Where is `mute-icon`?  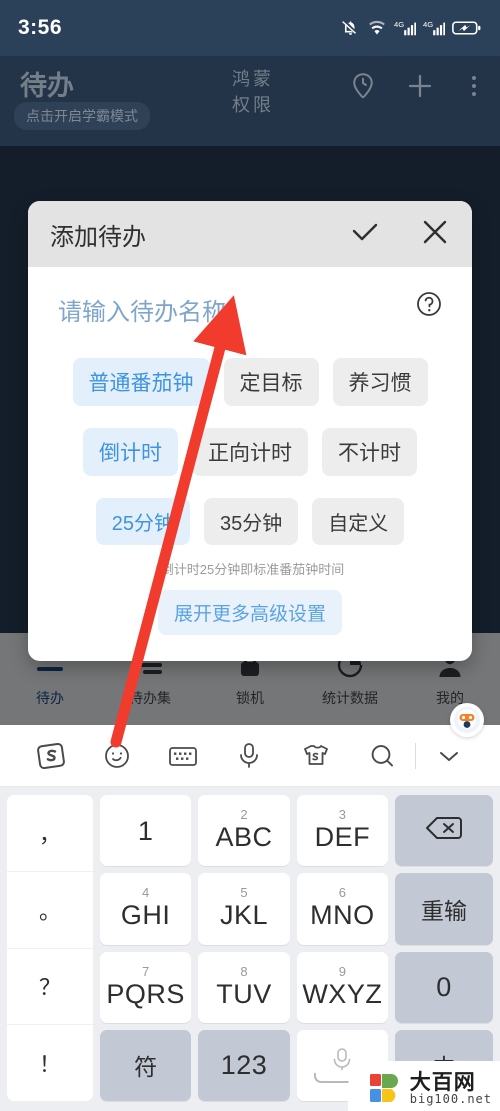
mute-icon is located at coordinates (349, 27).